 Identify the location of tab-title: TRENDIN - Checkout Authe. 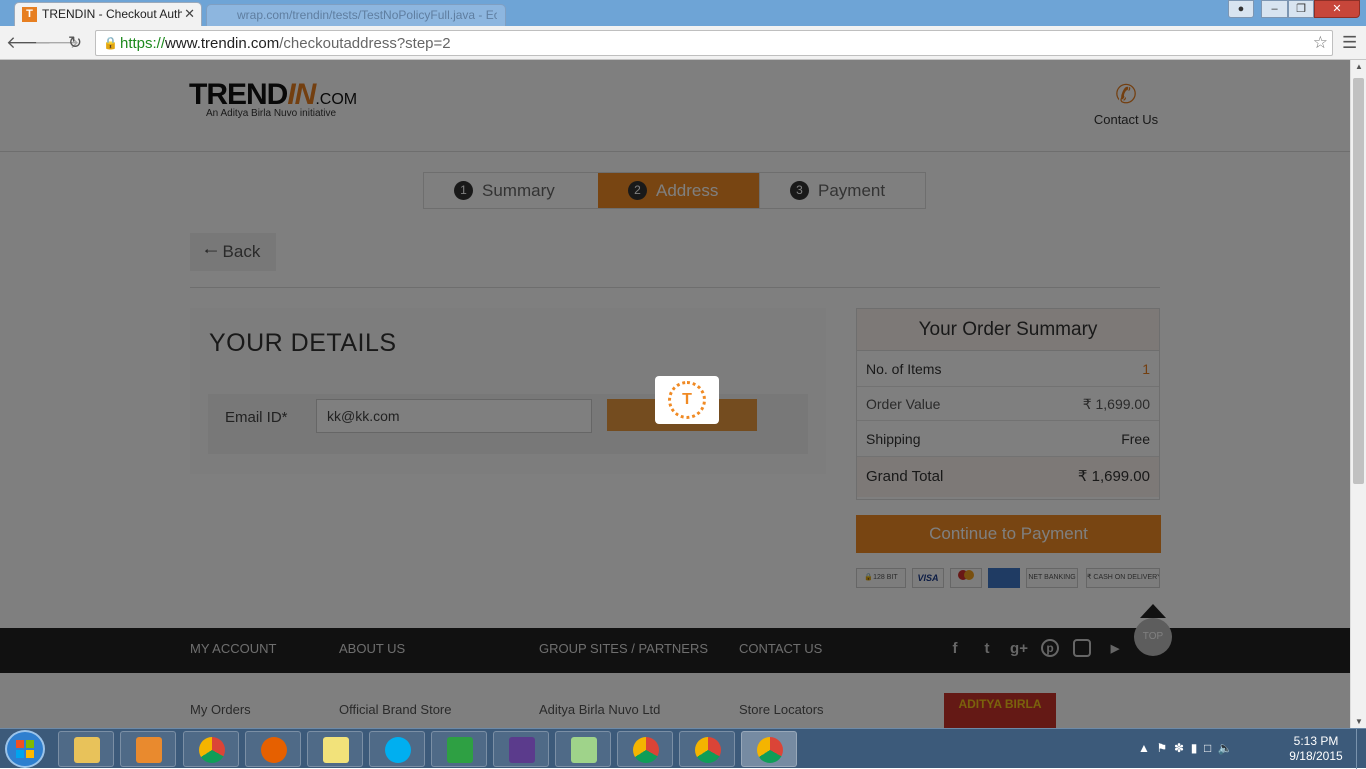
(112, 14).